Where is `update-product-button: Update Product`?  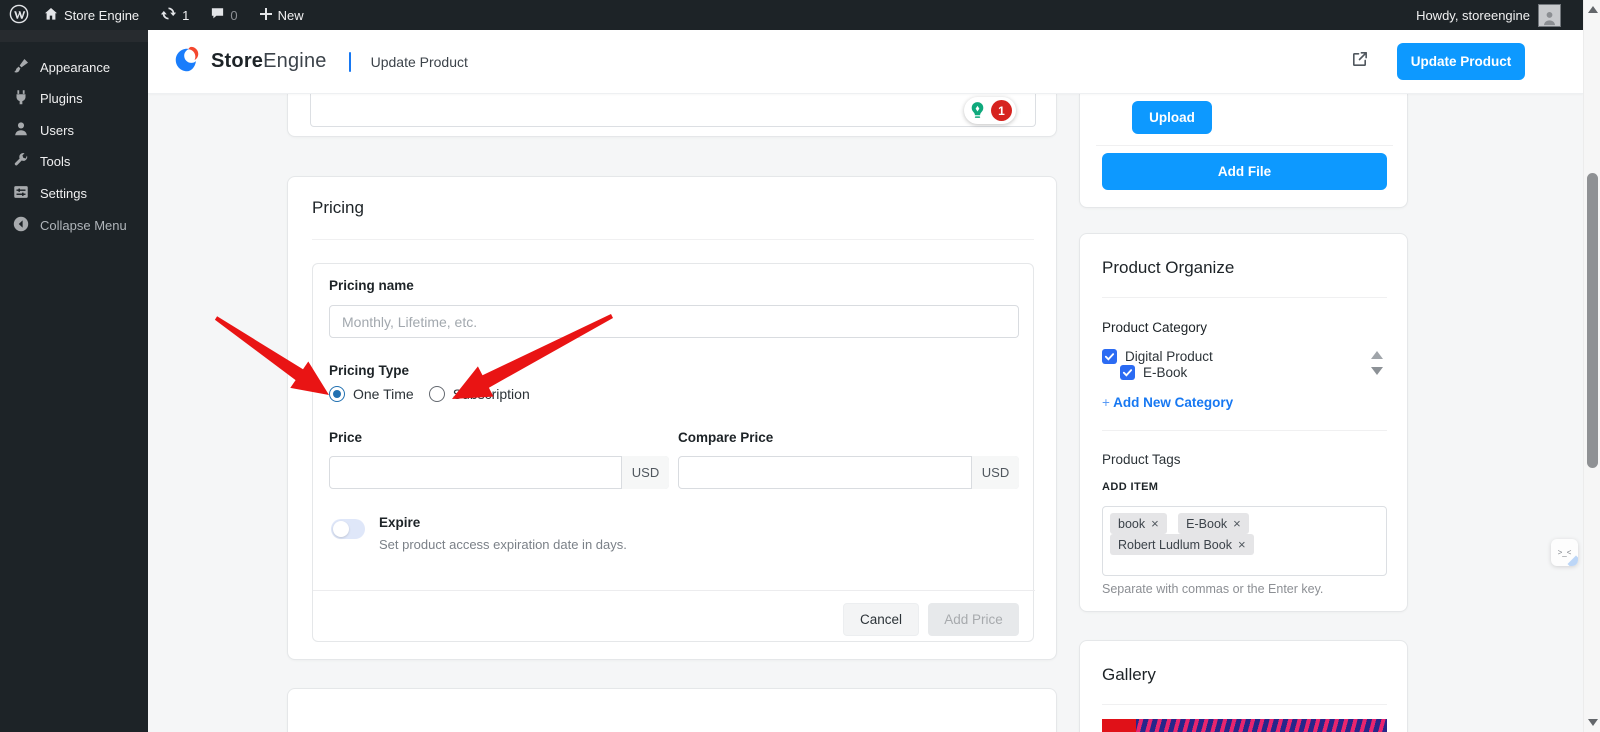 update-product-button: Update Product is located at coordinates (1461, 61).